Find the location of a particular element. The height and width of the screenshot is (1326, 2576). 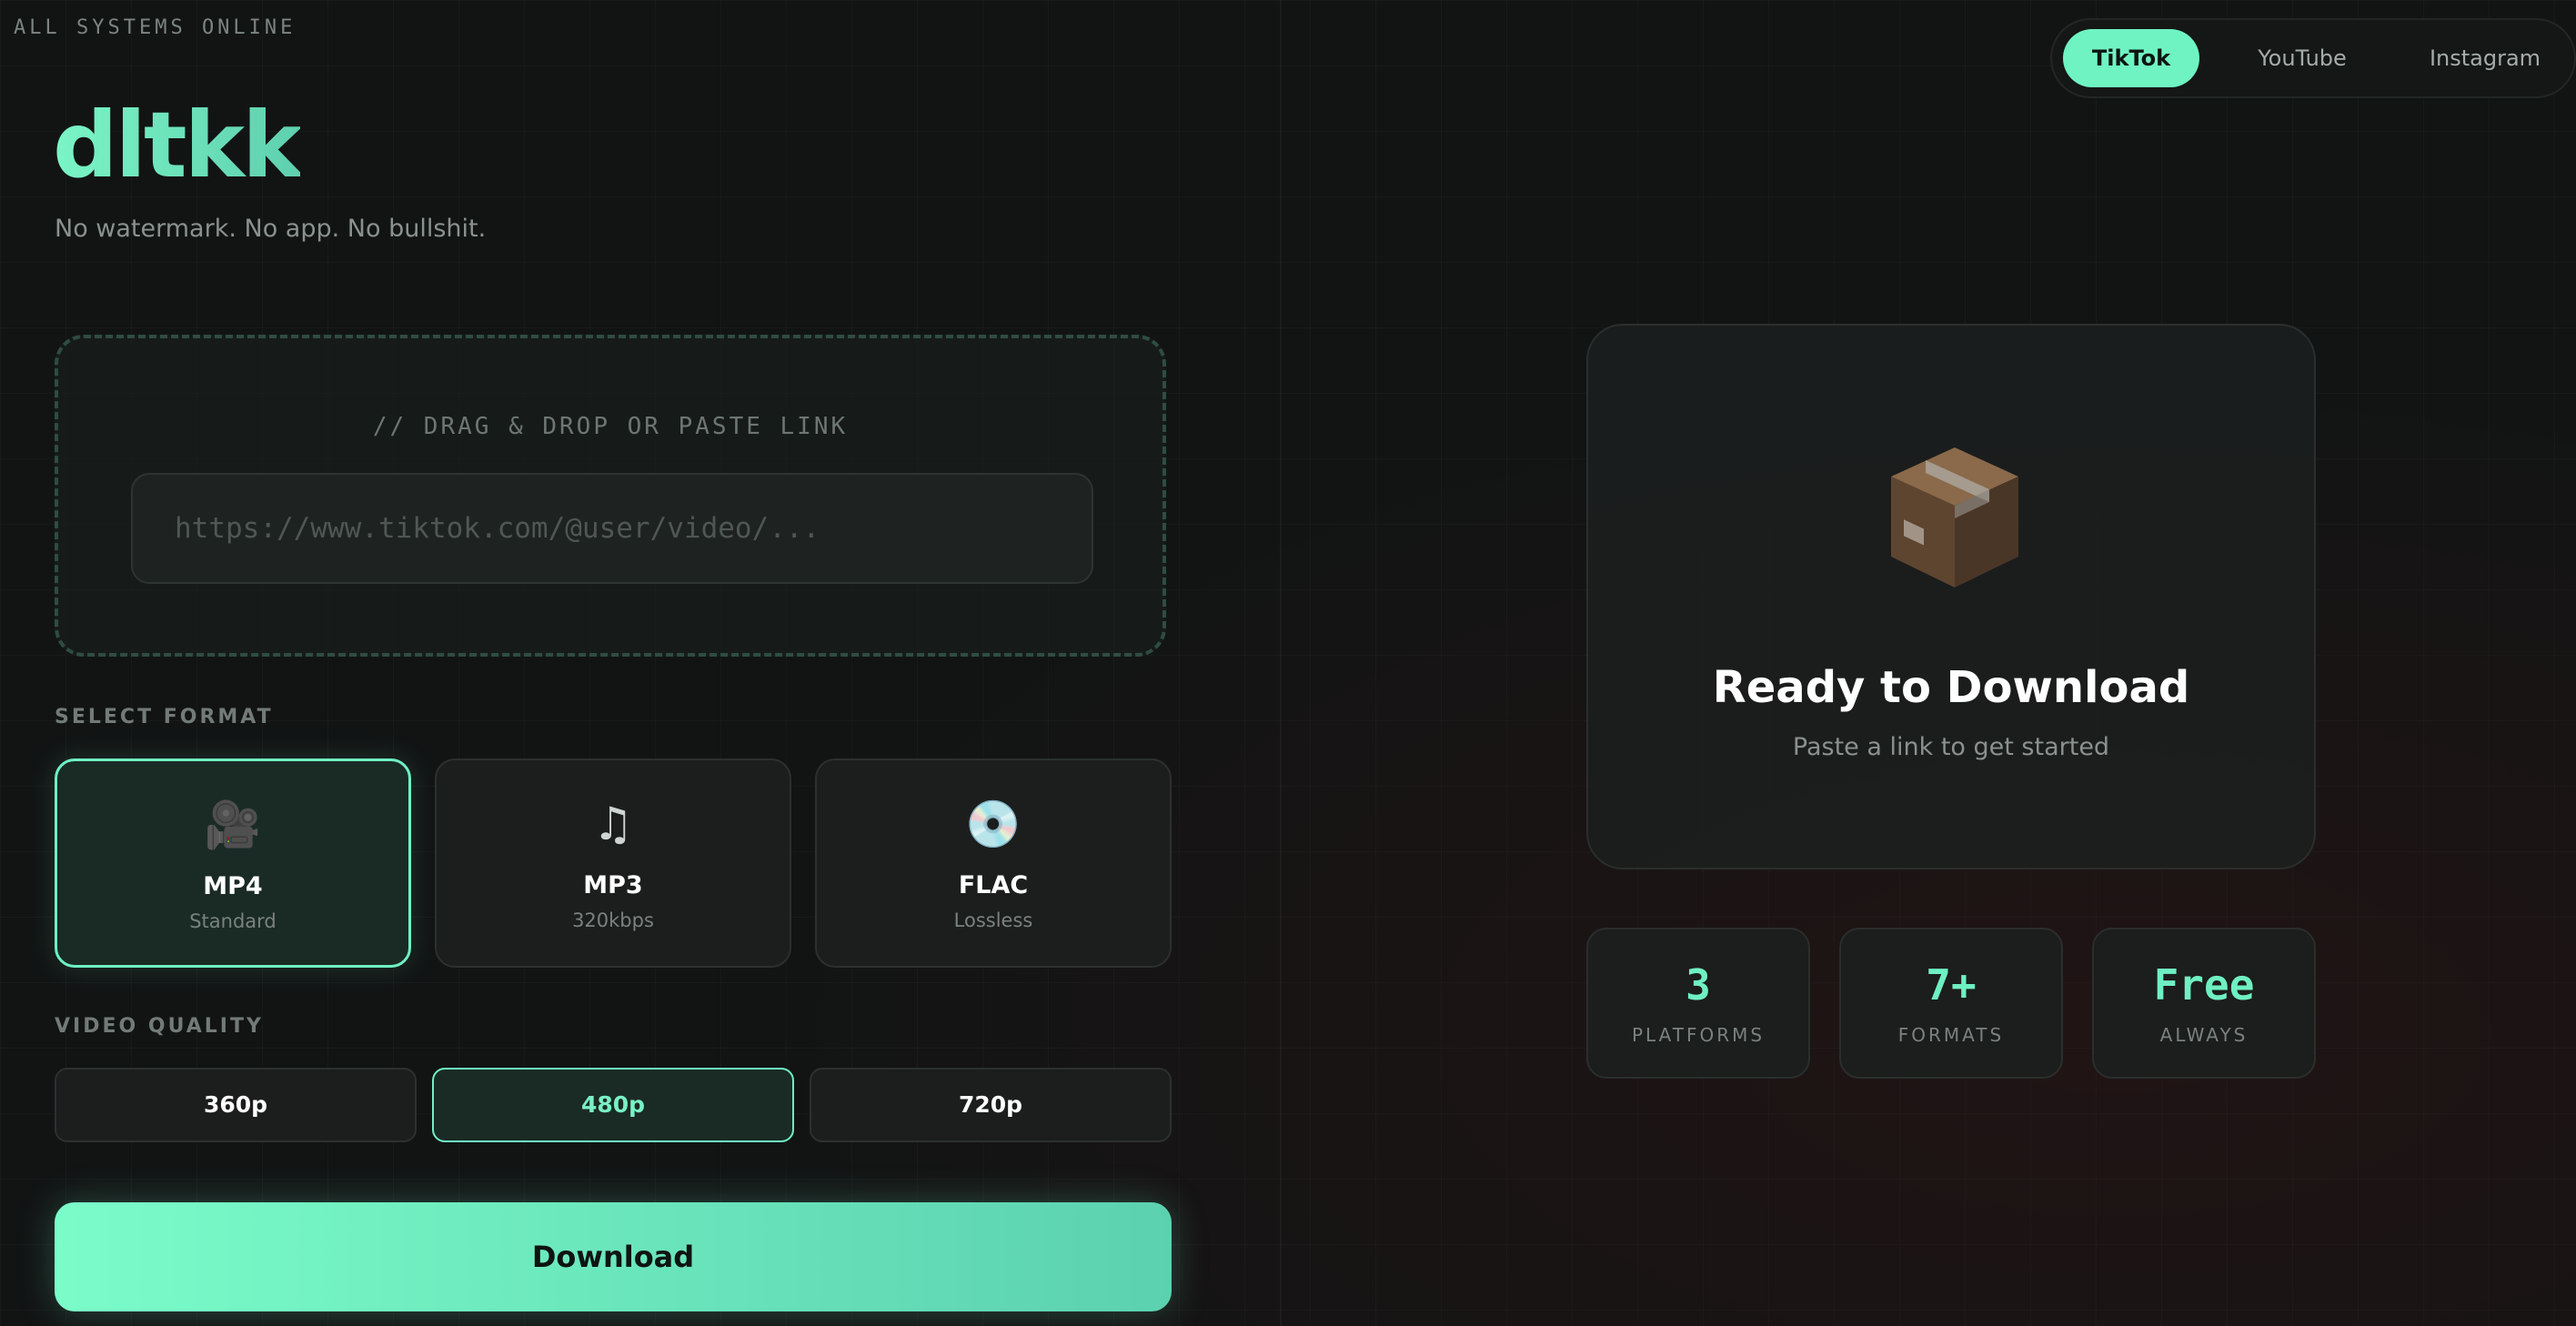

quality-360p-button: 360p is located at coordinates (236, 1105).